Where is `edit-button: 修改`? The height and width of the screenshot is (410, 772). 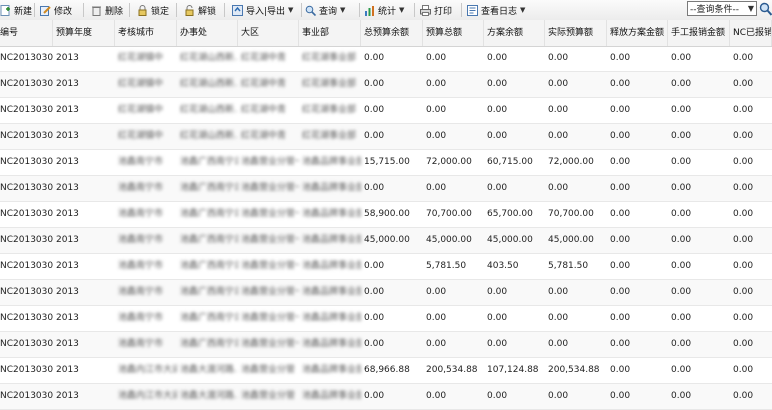 edit-button: 修改 is located at coordinates (56, 10).